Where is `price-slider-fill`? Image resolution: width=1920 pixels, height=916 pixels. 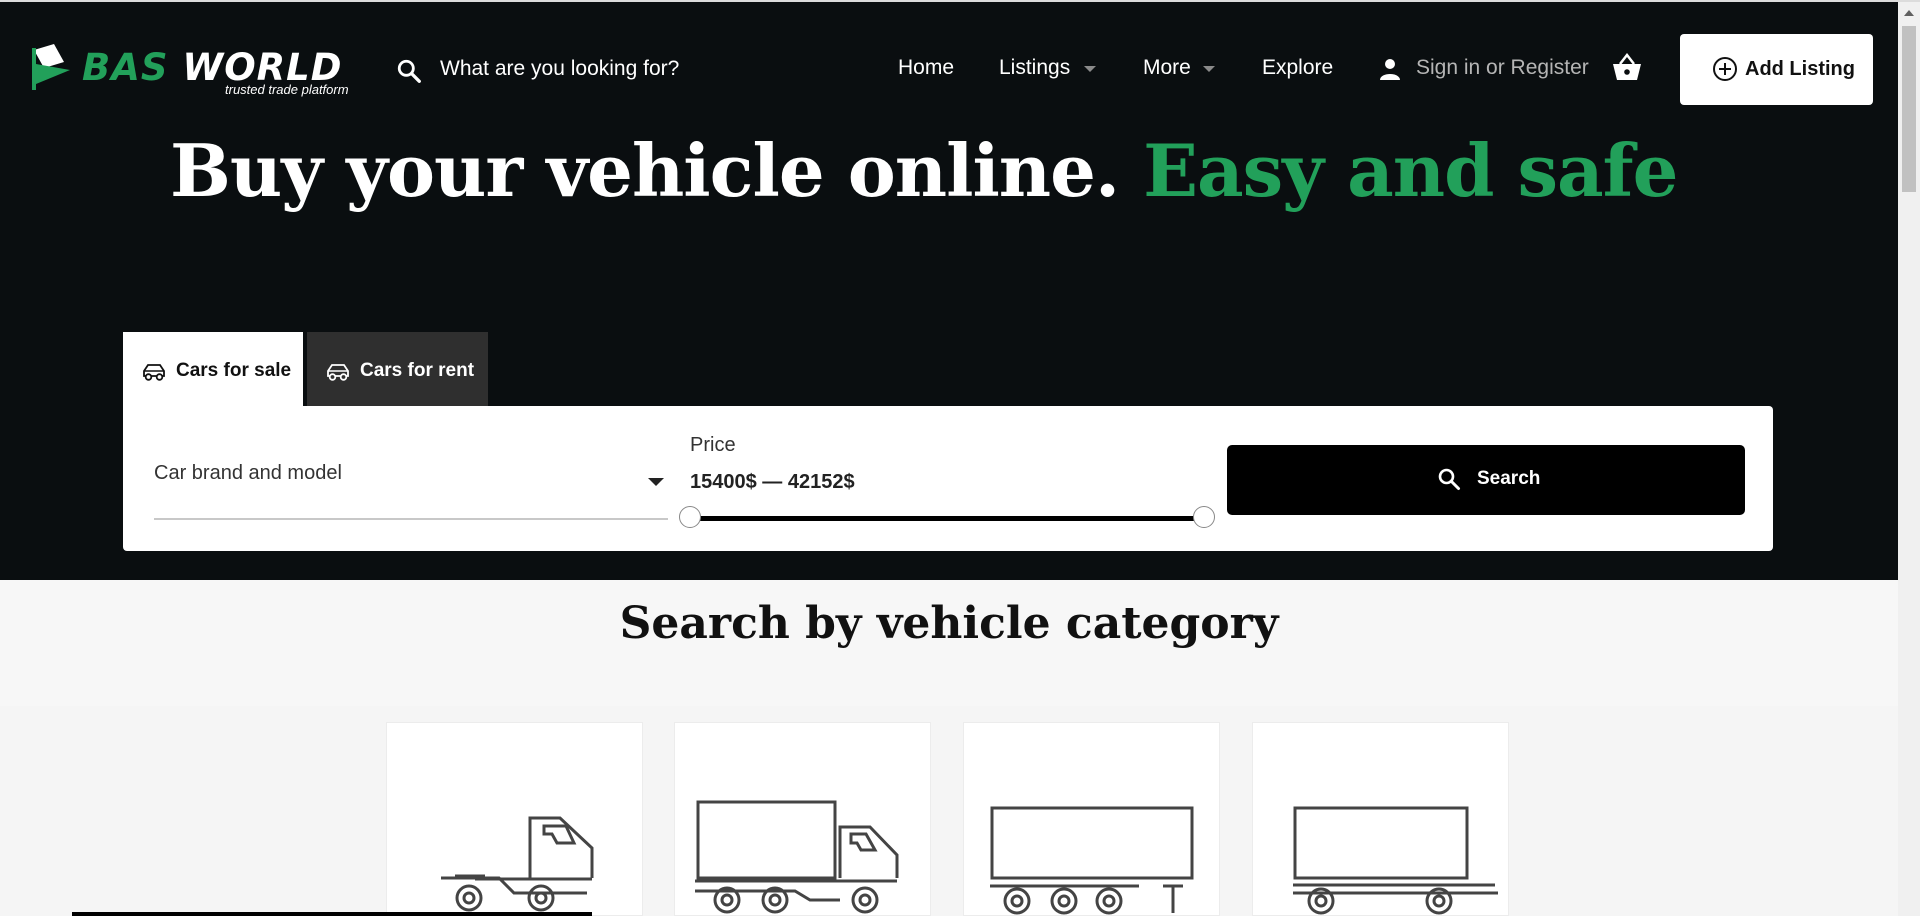
price-slider-fill is located at coordinates (947, 518).